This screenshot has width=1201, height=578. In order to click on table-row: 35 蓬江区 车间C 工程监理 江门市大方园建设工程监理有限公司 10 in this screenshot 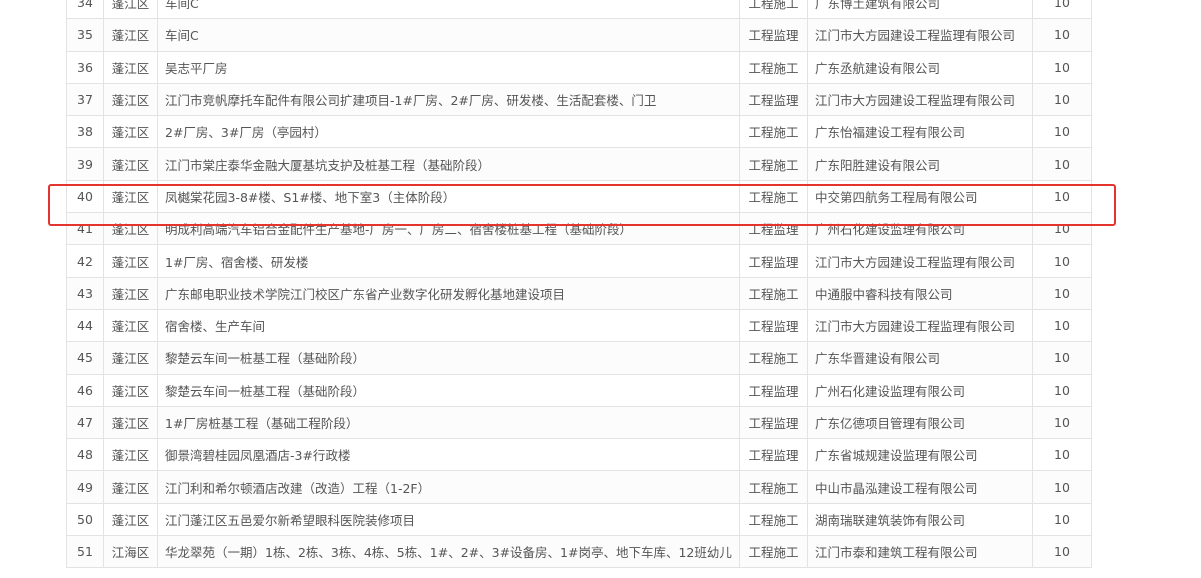, I will do `click(579, 35)`.